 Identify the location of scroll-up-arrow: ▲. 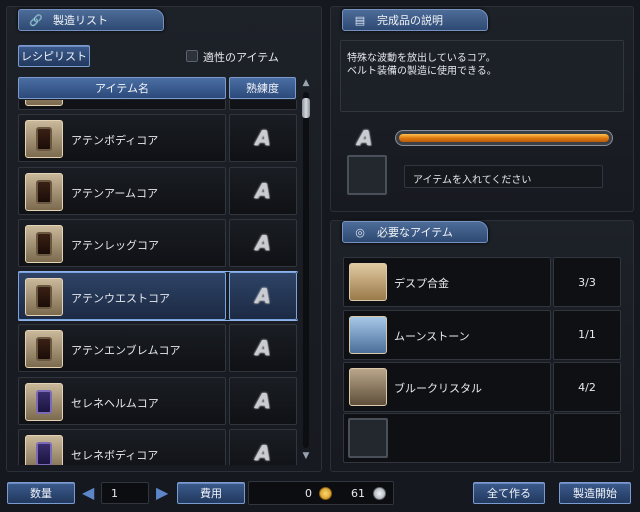
(306, 83).